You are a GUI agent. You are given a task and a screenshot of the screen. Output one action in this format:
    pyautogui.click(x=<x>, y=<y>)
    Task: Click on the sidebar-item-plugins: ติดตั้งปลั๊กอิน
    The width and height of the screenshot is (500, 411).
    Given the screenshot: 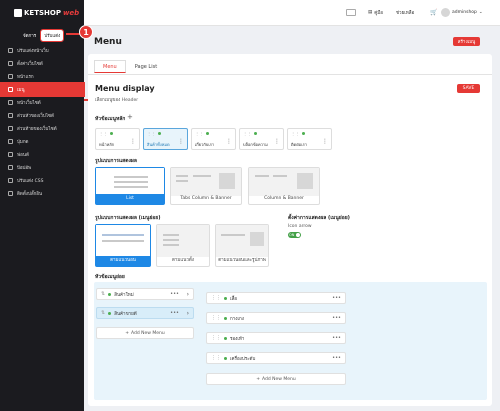 What is the action you would take?
    pyautogui.click(x=42, y=193)
    